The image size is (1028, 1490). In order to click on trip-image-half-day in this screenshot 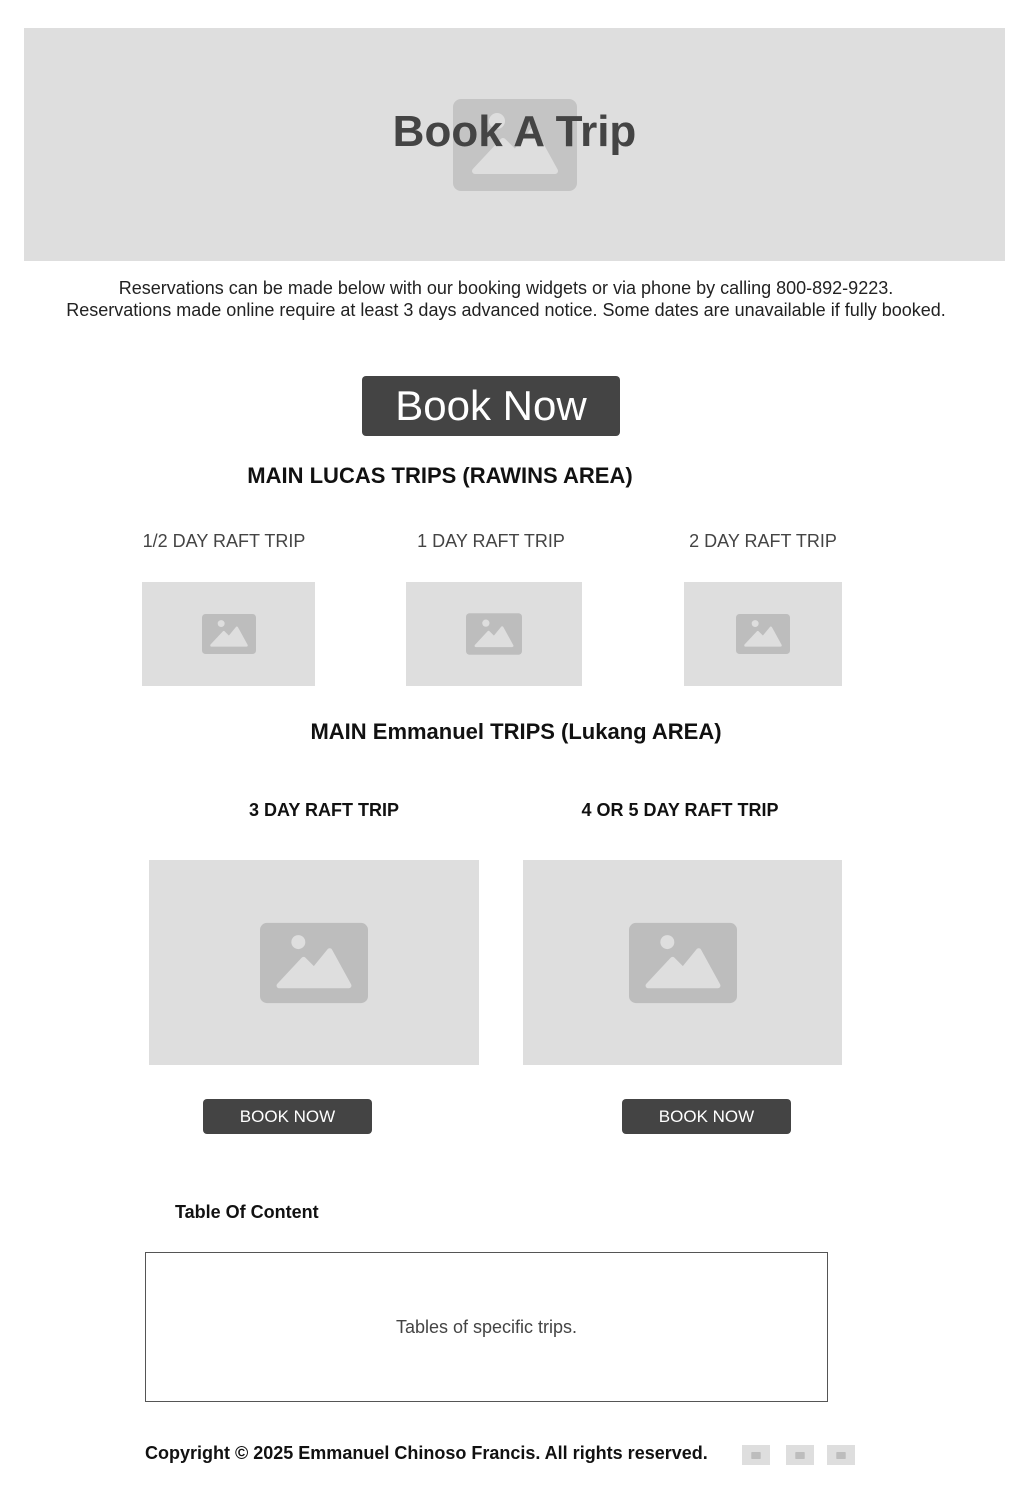, I will do `click(228, 634)`.